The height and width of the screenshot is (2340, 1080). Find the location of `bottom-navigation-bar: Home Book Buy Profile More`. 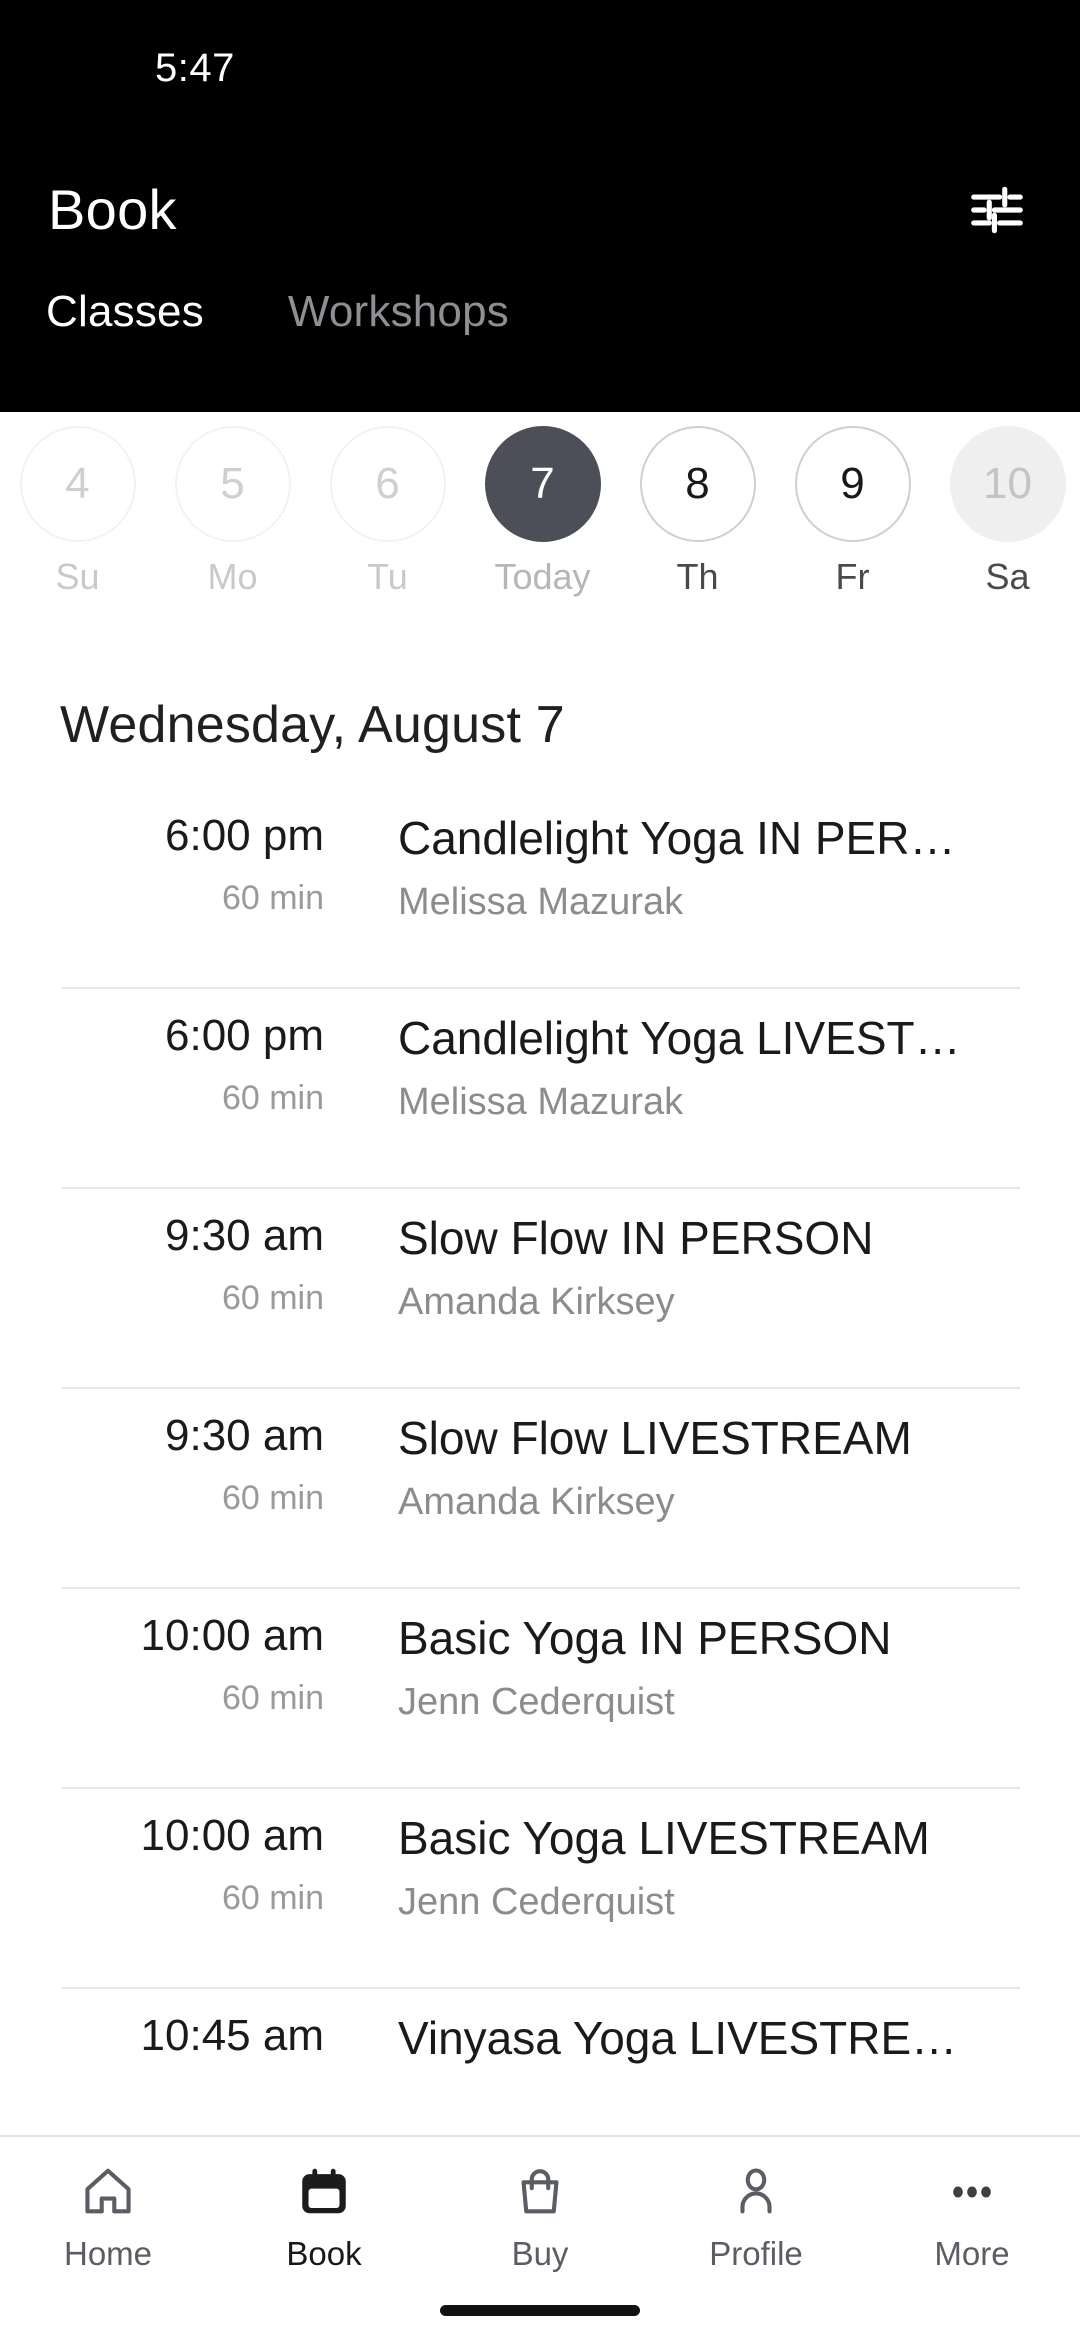

bottom-navigation-bar: Home Book Buy Profile More is located at coordinates (540, 2237).